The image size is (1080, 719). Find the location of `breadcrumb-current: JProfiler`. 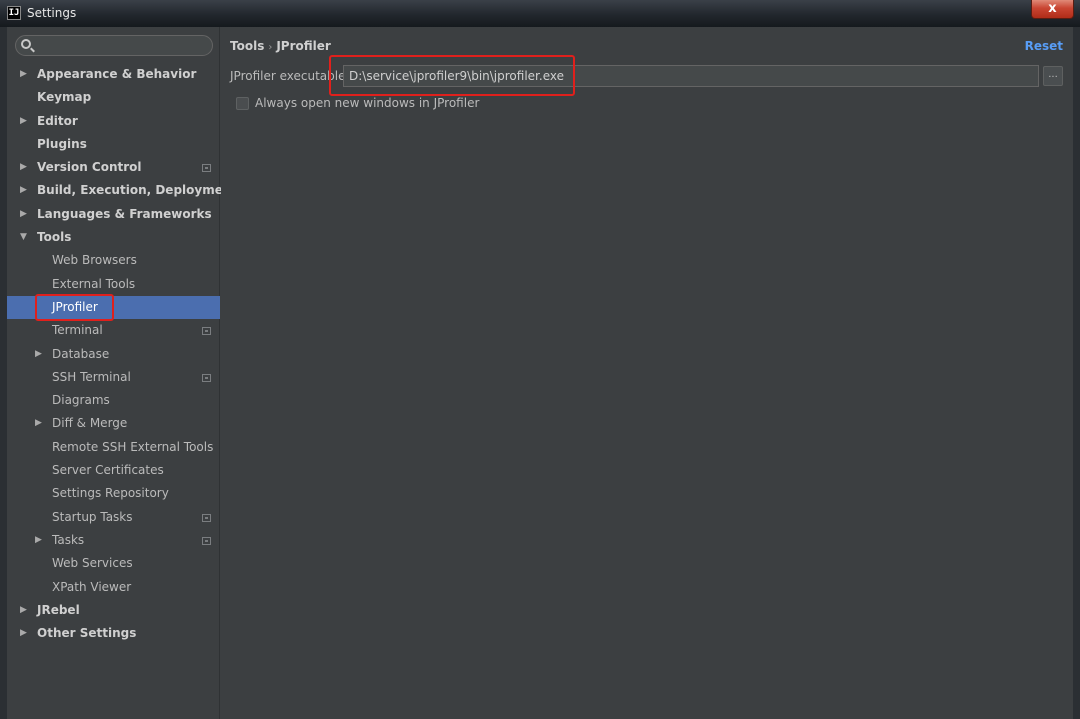

breadcrumb-current: JProfiler is located at coordinates (303, 46).